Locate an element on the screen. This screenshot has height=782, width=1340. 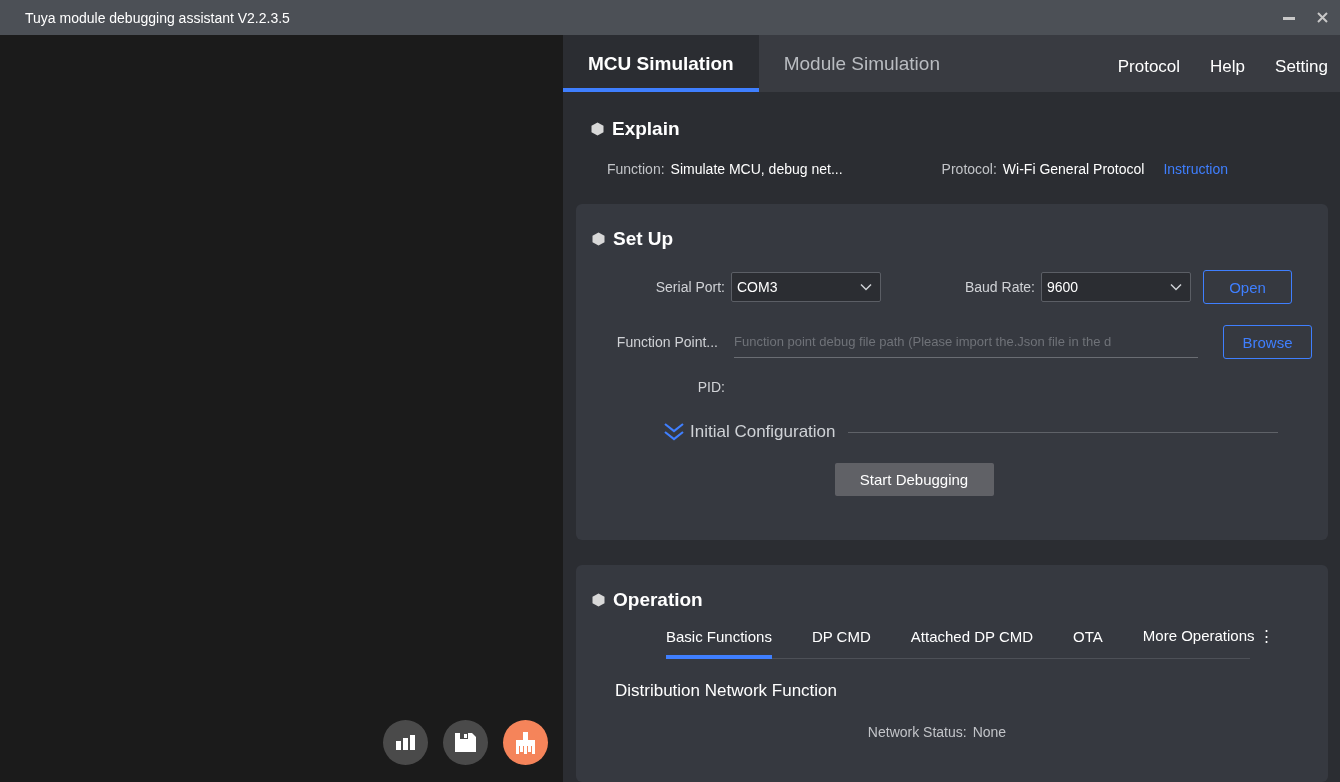
tab: Module Simulation is located at coordinates (861, 63).